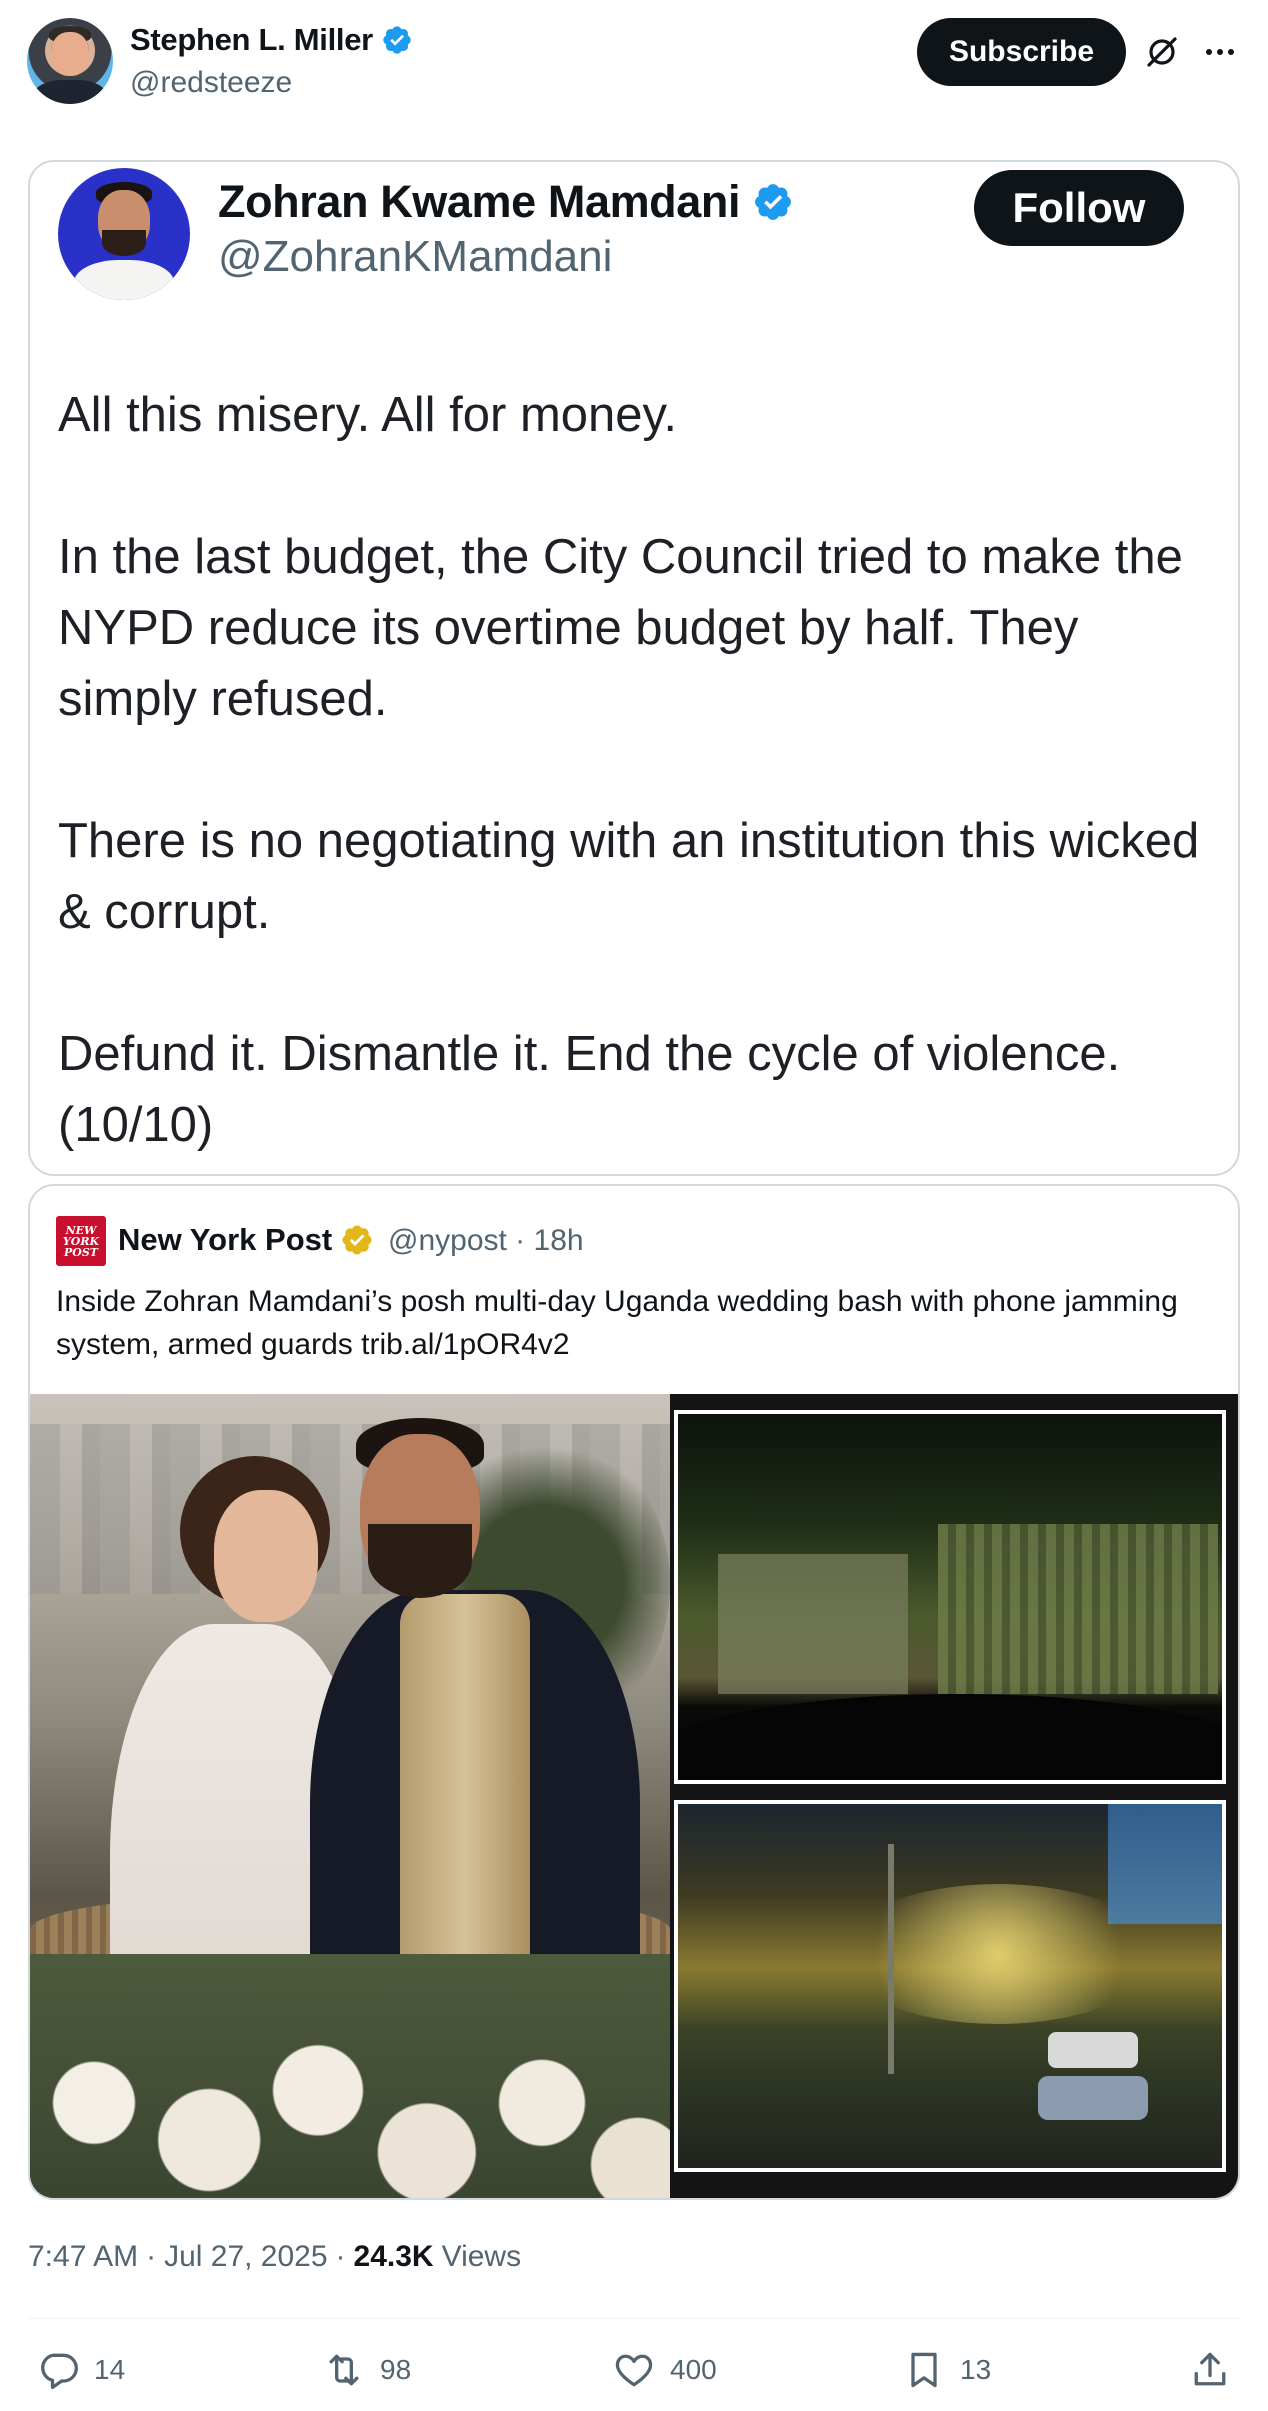  What do you see at coordinates (415, 256) in the screenshot?
I see `screenshot-handle: @ZohranKMamdani` at bounding box center [415, 256].